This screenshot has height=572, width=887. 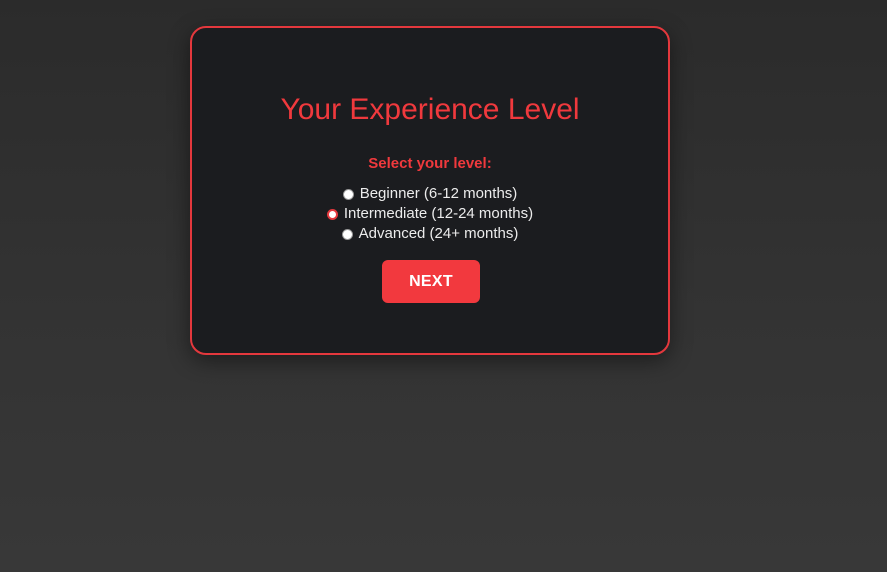 I want to click on option-label: Beginner (6-12 months), so click(x=438, y=193).